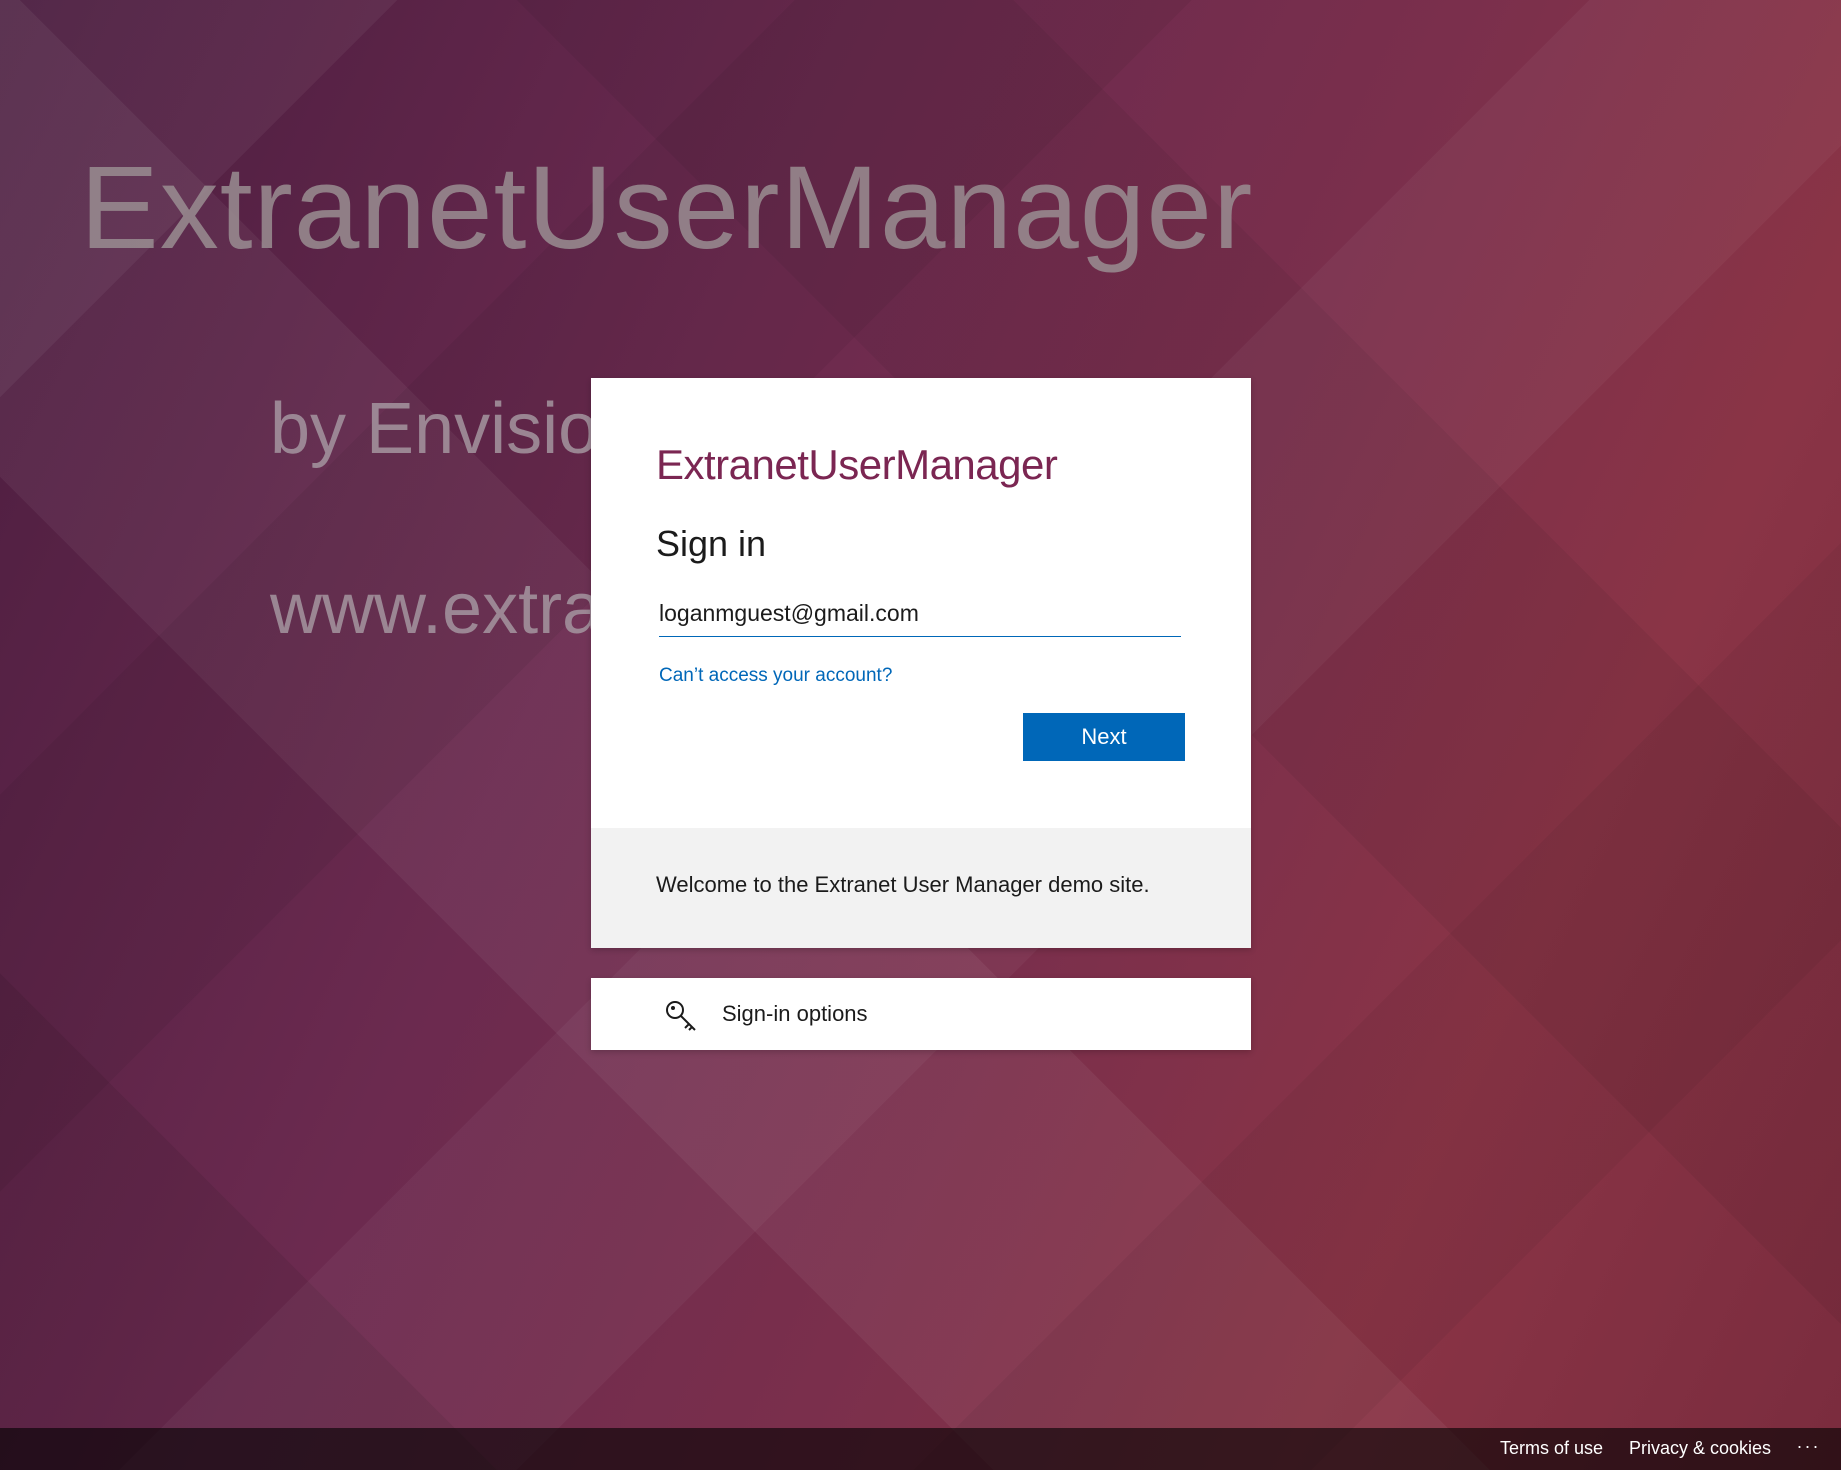 This screenshot has height=1470, width=1841. I want to click on key-icon, so click(681, 1016).